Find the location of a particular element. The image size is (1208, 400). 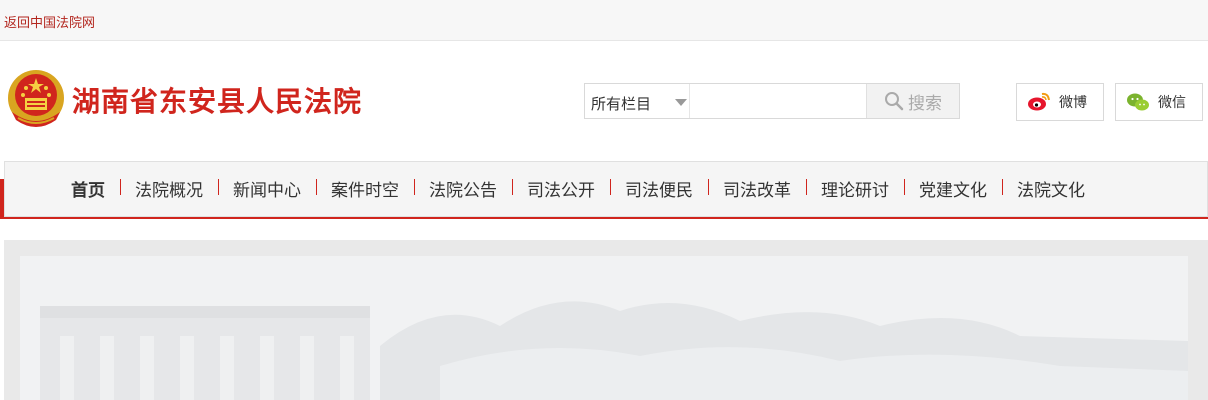

category-select: 所有栏目 is located at coordinates (637, 101).